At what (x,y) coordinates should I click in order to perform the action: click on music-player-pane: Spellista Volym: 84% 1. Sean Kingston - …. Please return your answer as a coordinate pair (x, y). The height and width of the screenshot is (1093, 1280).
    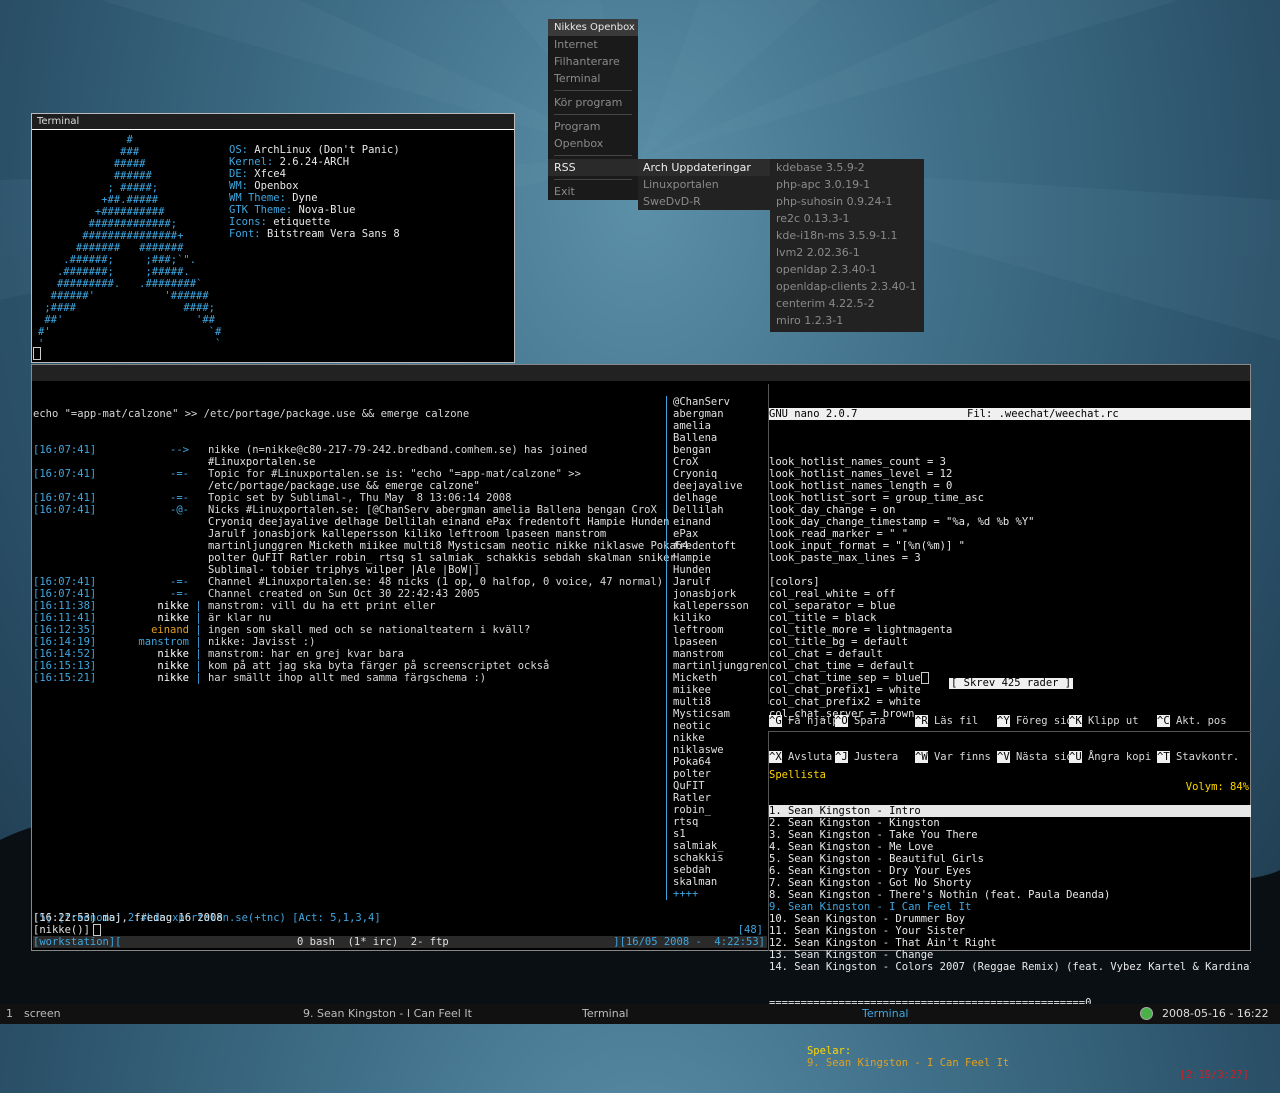
    Looking at the image, I should click on (1009, 906).